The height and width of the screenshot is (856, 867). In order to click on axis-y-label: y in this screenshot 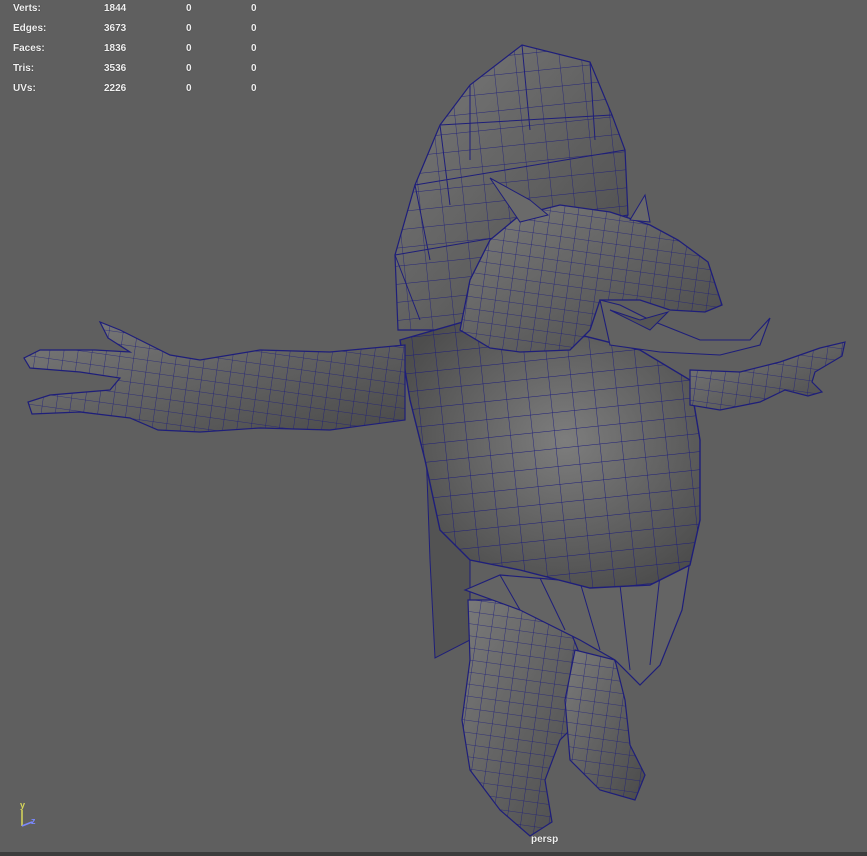, I will do `click(23, 805)`.